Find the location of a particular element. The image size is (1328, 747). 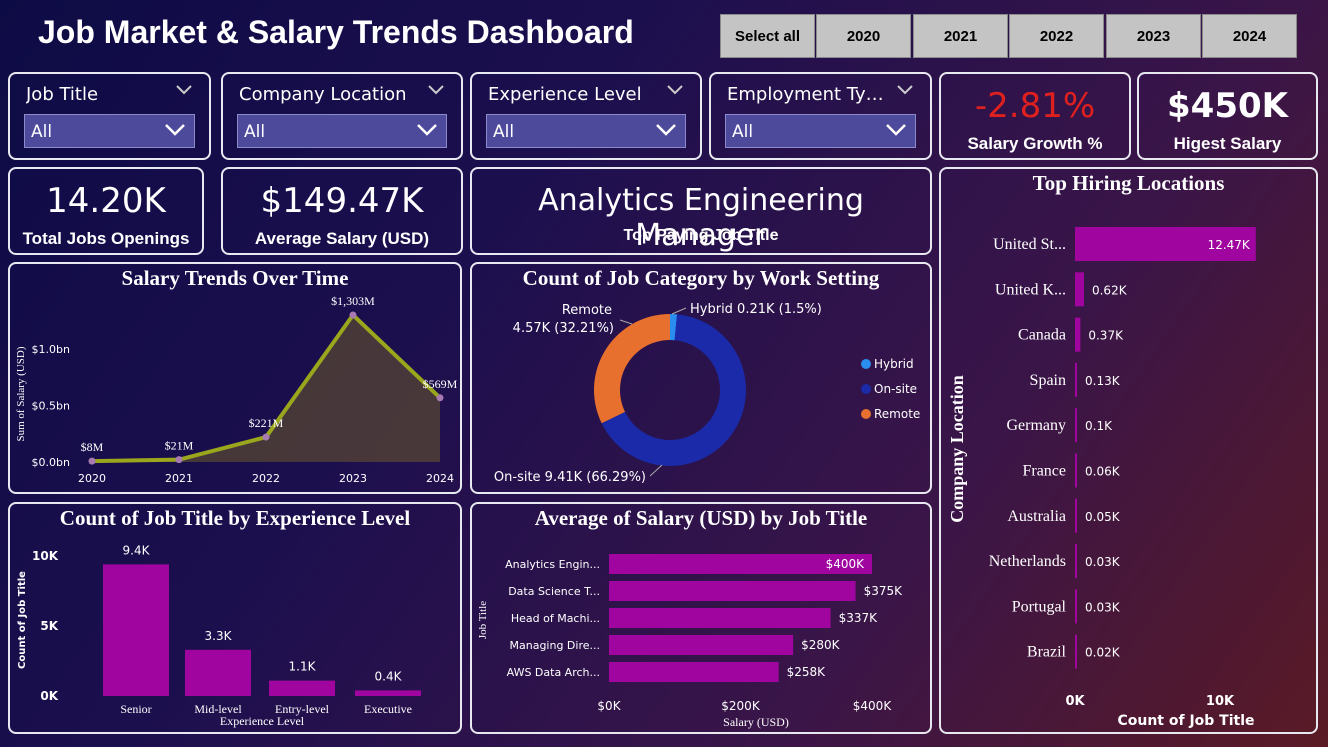

year-button-select-all: Select all is located at coordinates (767, 36).